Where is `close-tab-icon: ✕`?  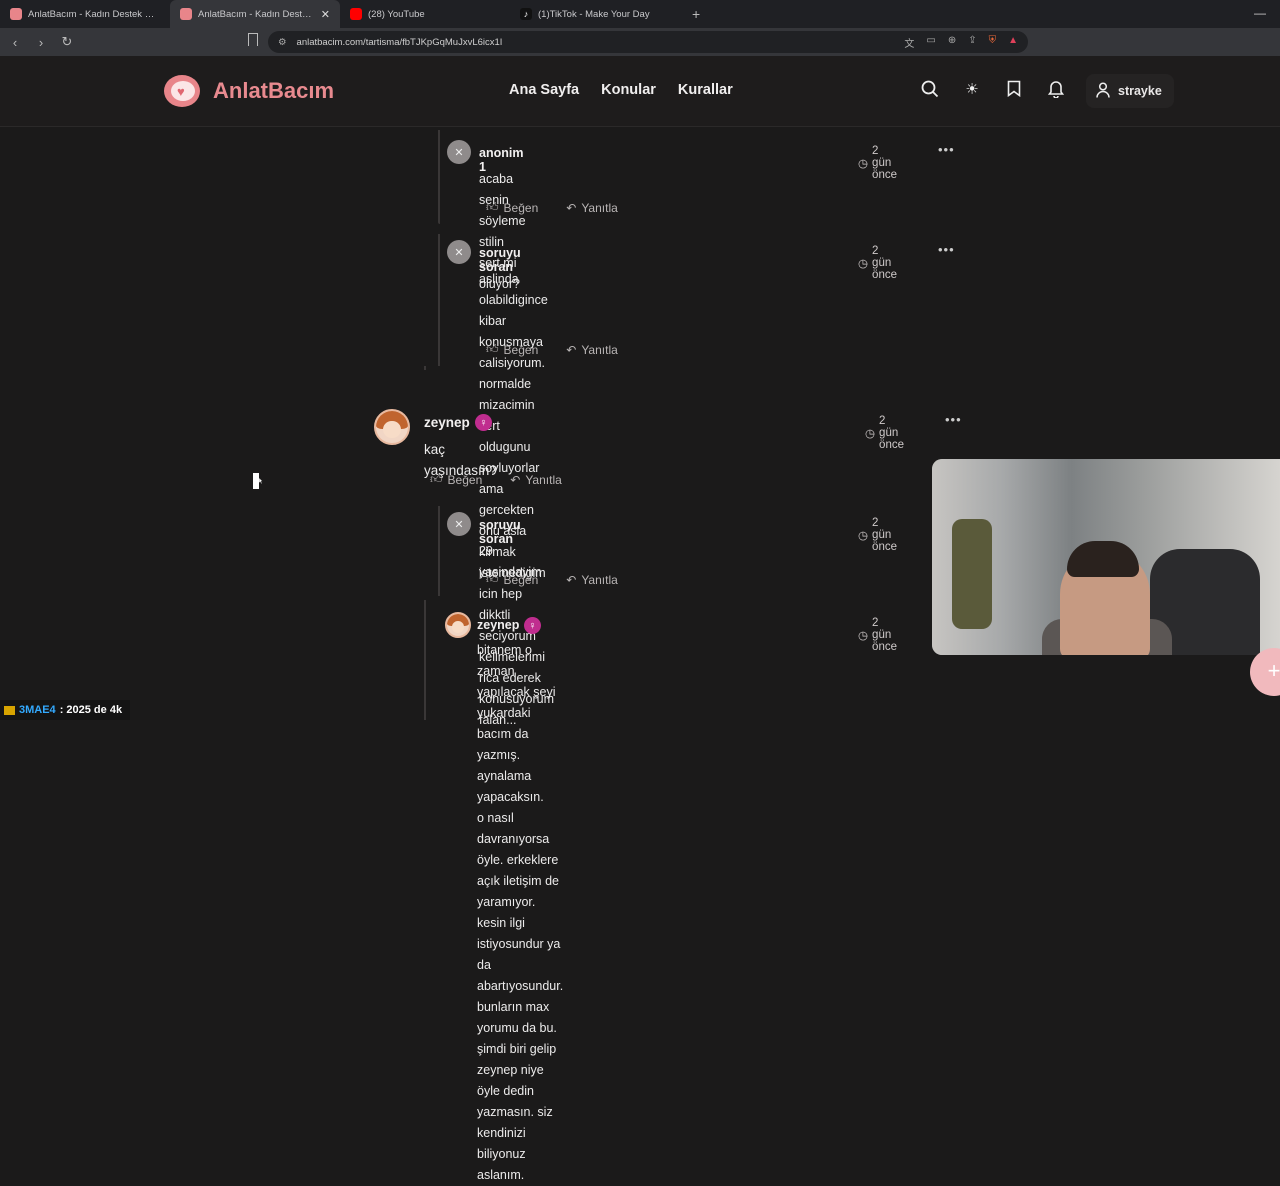
close-tab-icon: ✕ is located at coordinates (325, 14).